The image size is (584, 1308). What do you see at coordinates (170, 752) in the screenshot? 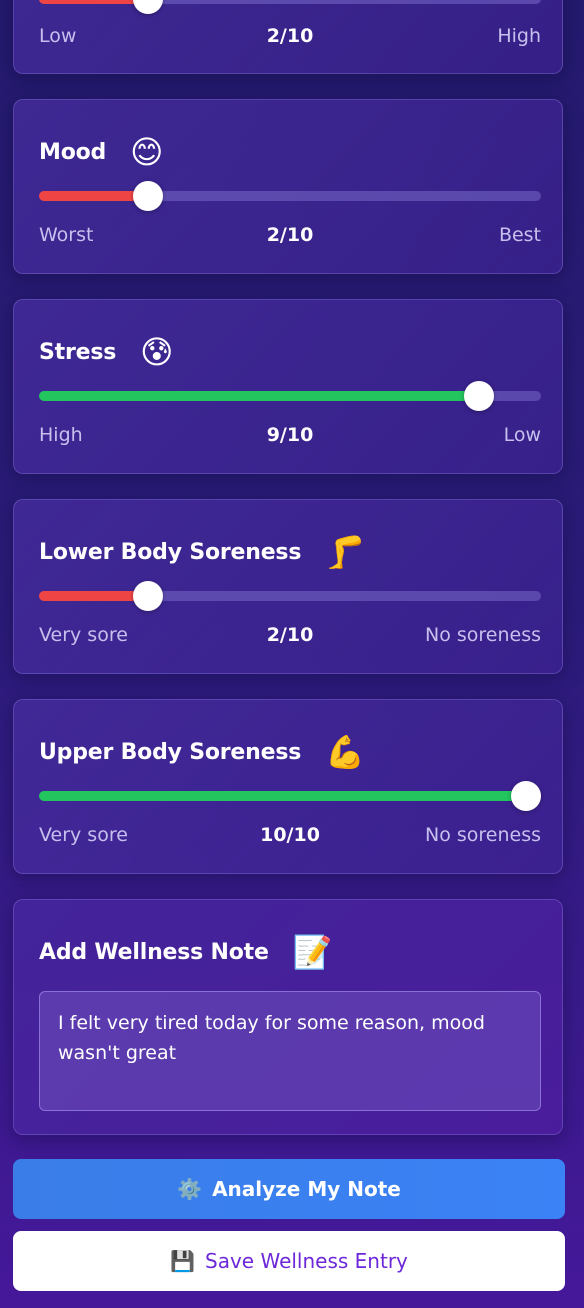
I see `upper-body-title: Upper Body Soreness` at bounding box center [170, 752].